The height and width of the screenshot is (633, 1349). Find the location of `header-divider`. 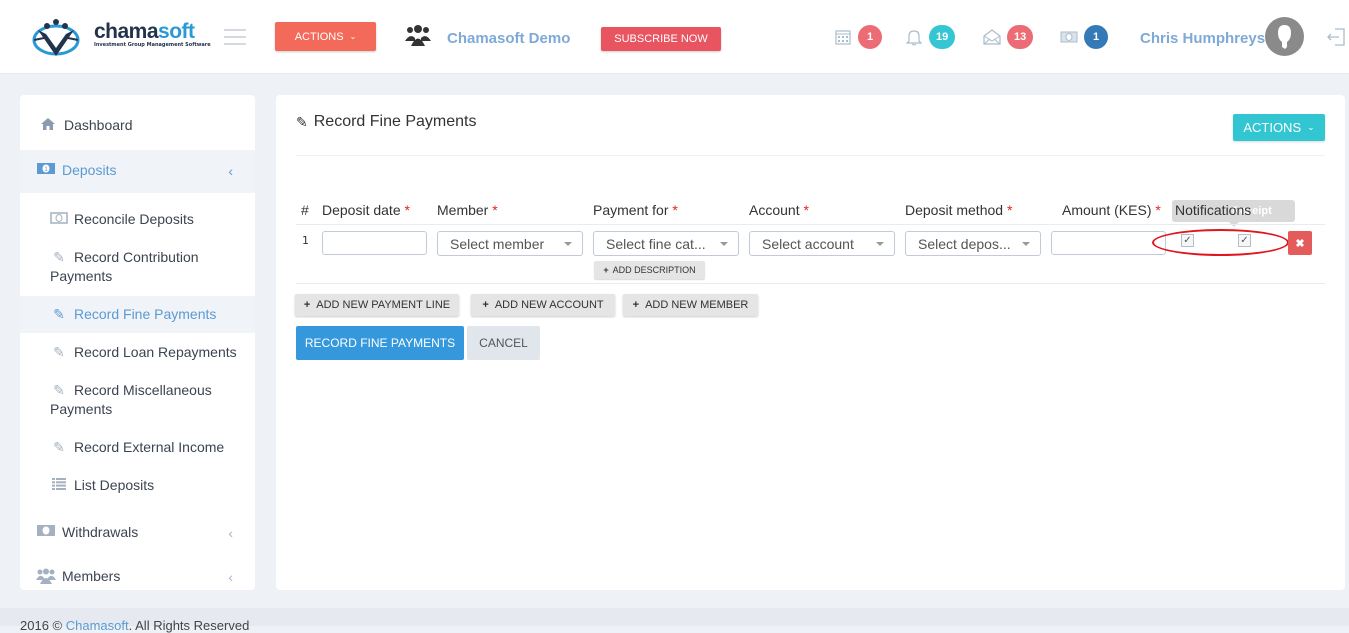

header-divider is located at coordinates (810, 224).